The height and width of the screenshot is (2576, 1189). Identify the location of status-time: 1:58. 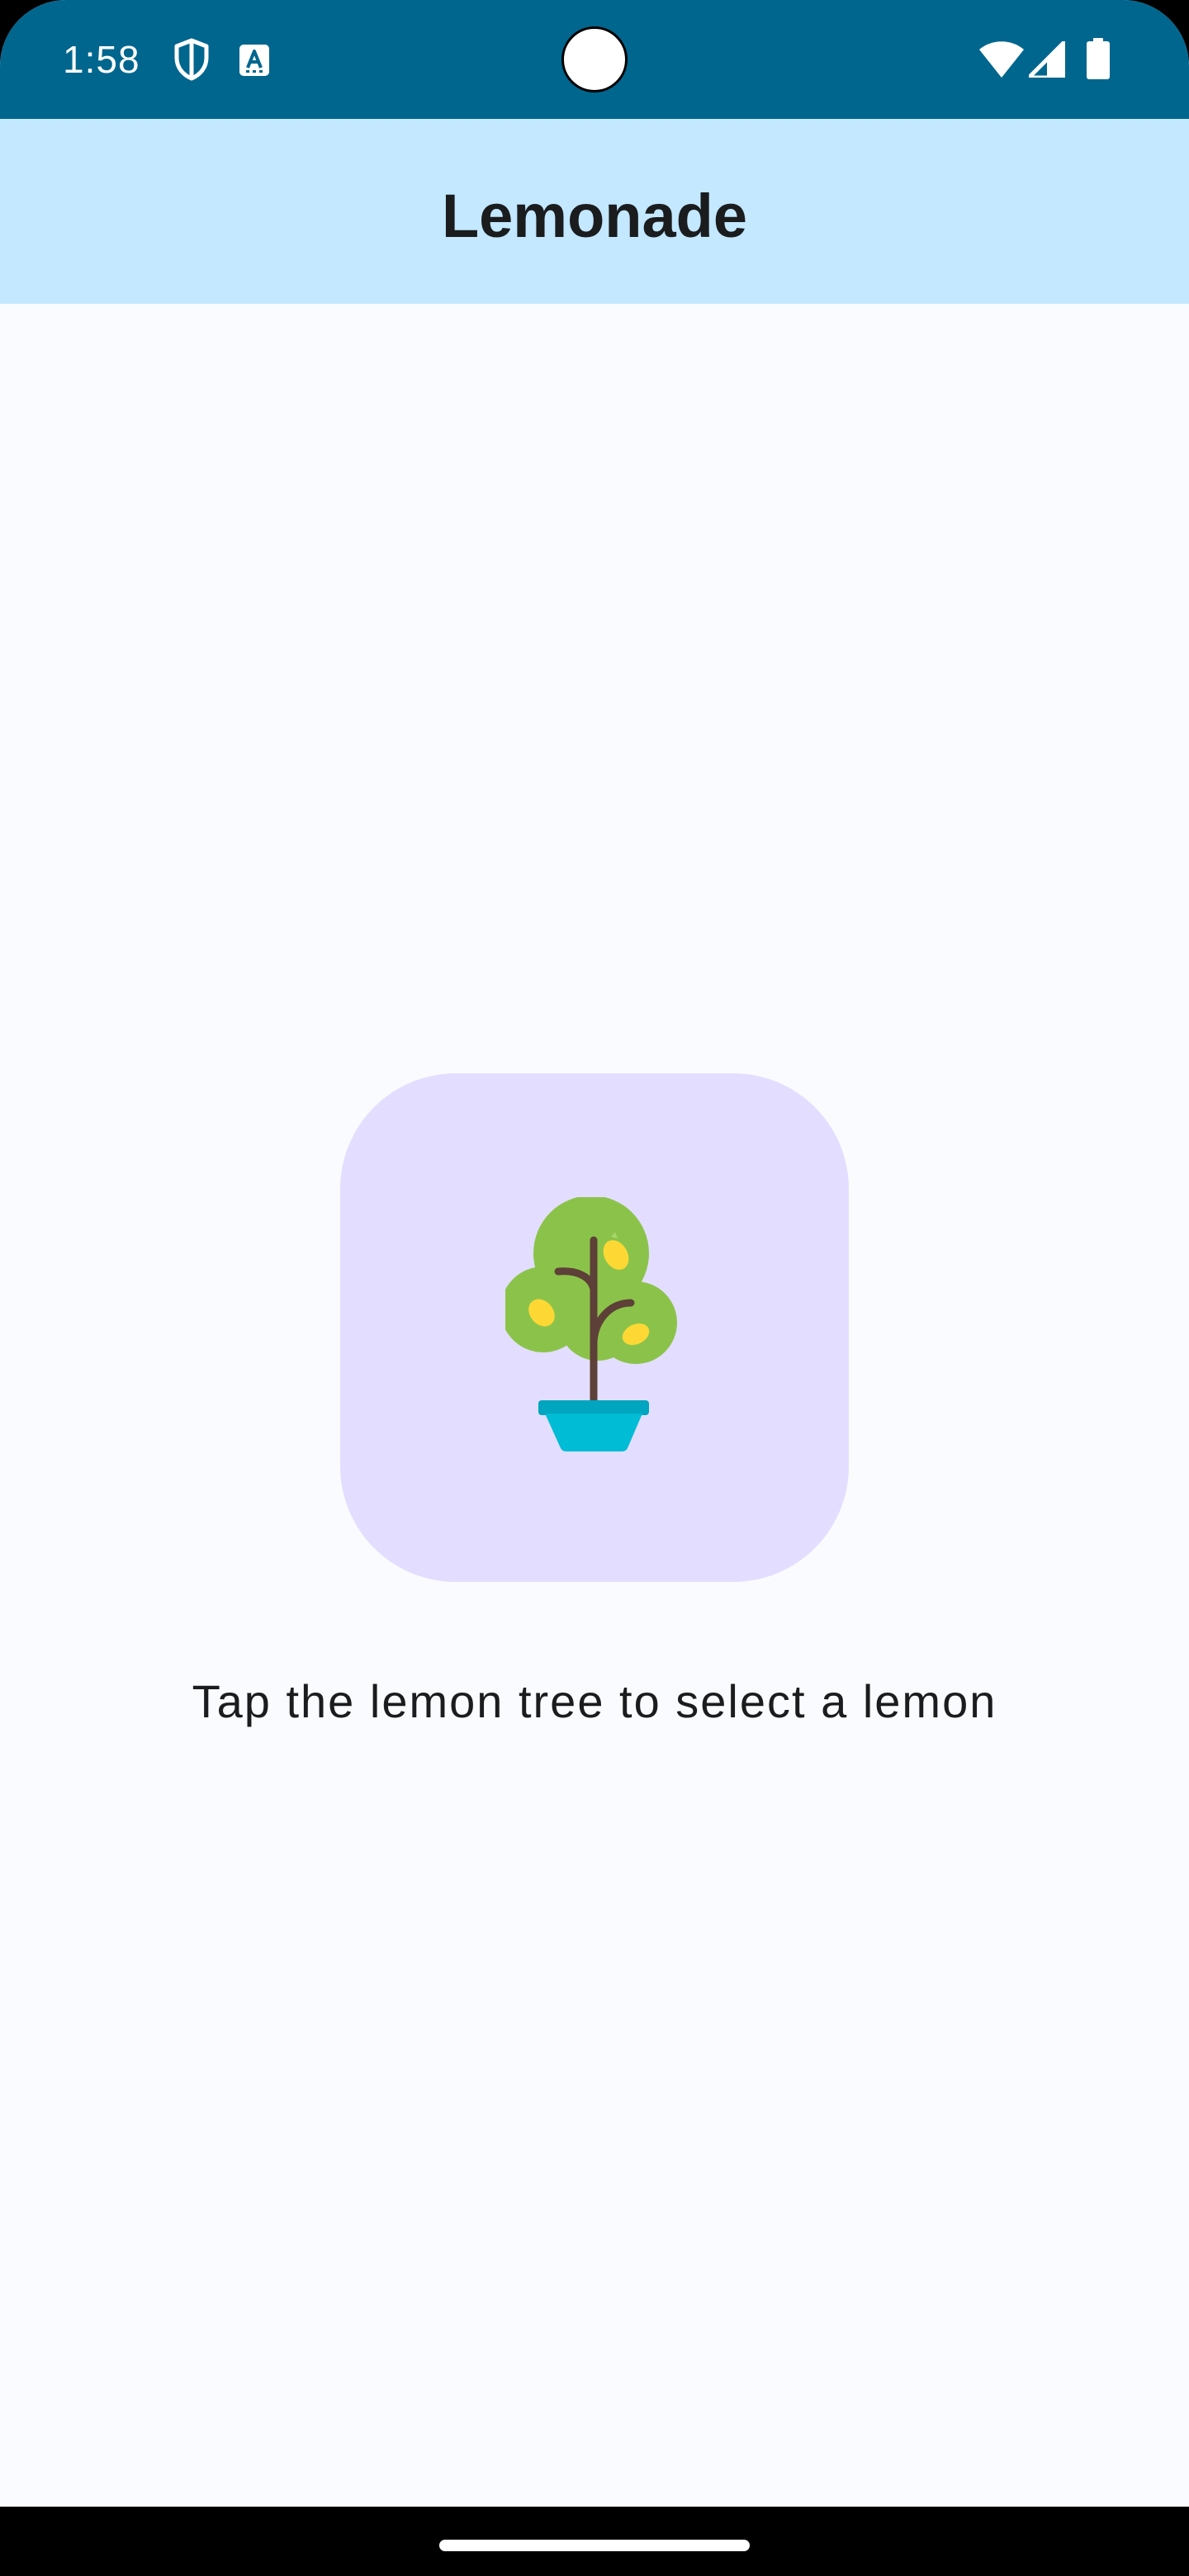
(101, 59).